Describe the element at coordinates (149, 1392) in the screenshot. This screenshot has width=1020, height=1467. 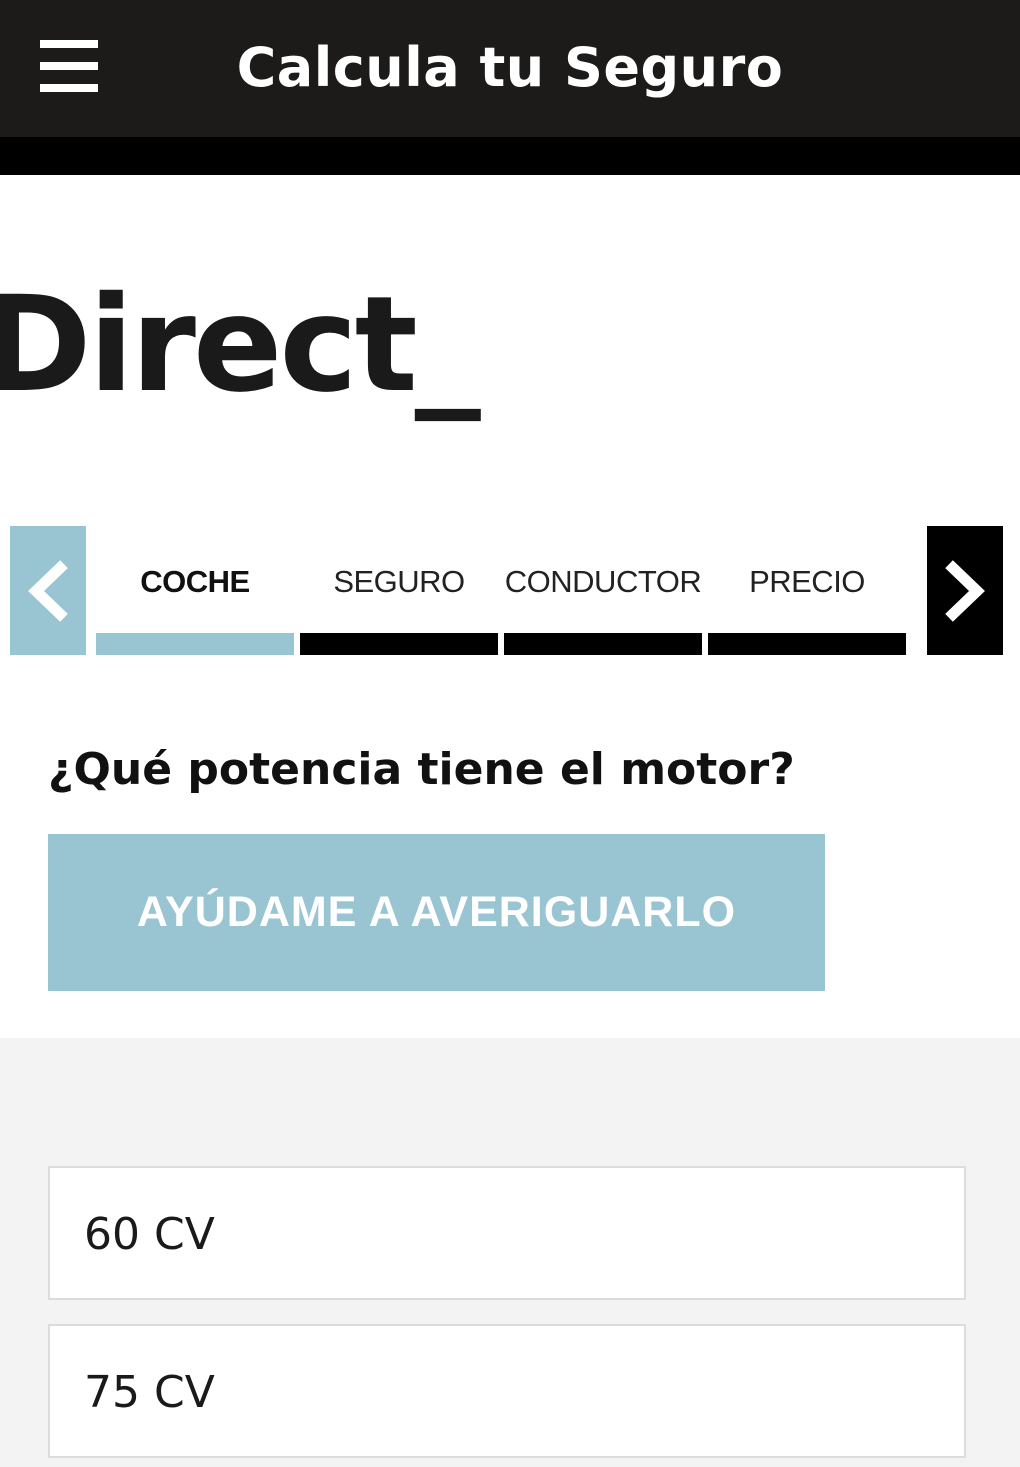
I see `option-label: 75 CV` at that location.